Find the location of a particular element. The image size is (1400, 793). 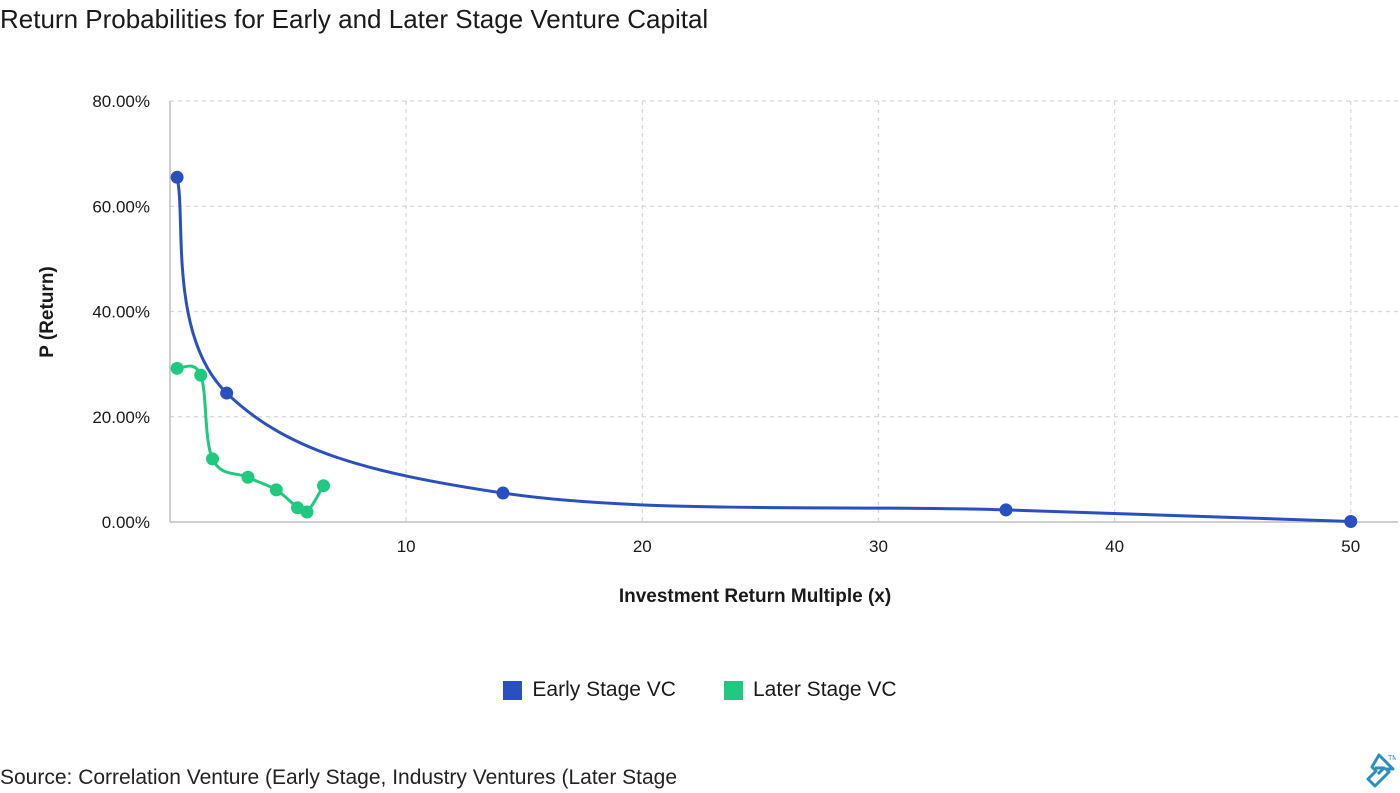

legend-swatch-later is located at coordinates (733, 690).